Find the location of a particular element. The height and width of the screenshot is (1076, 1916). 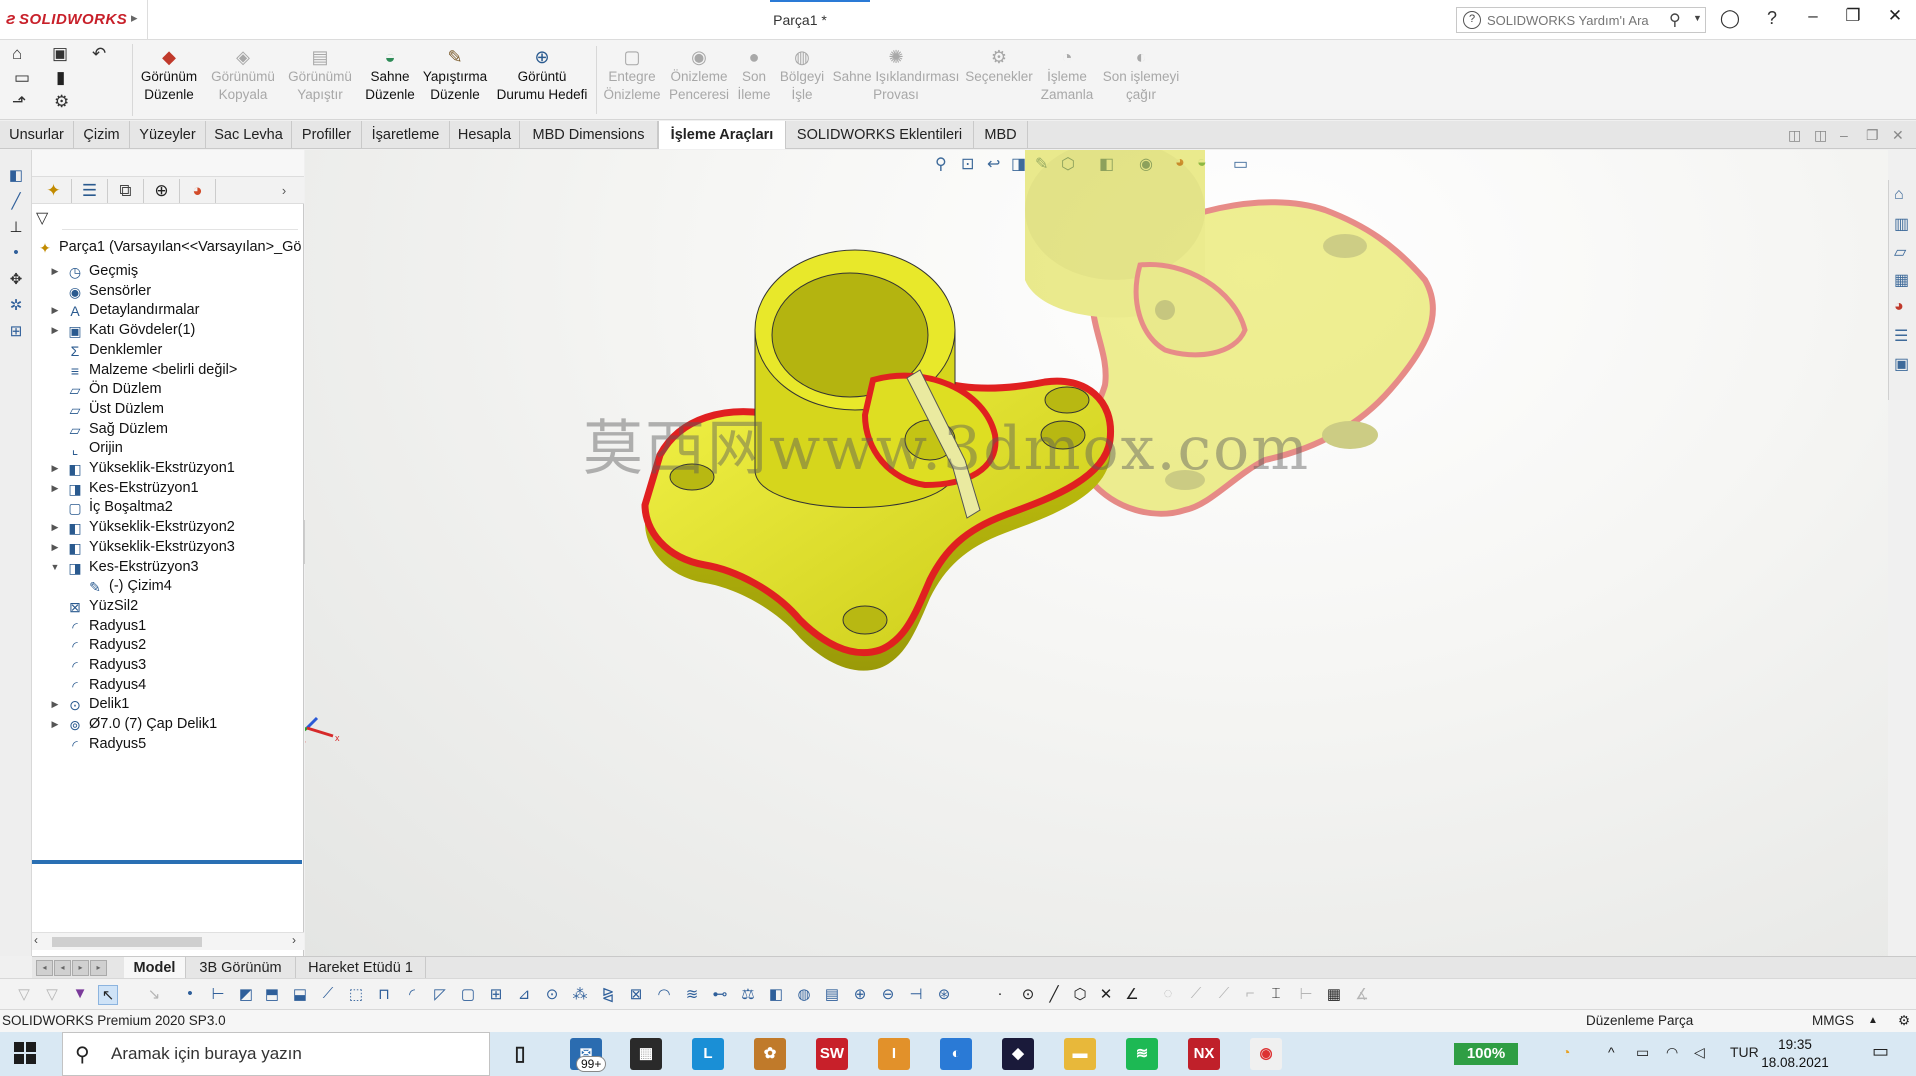

collapse-icon: ▼ is located at coordinates (55, 567).